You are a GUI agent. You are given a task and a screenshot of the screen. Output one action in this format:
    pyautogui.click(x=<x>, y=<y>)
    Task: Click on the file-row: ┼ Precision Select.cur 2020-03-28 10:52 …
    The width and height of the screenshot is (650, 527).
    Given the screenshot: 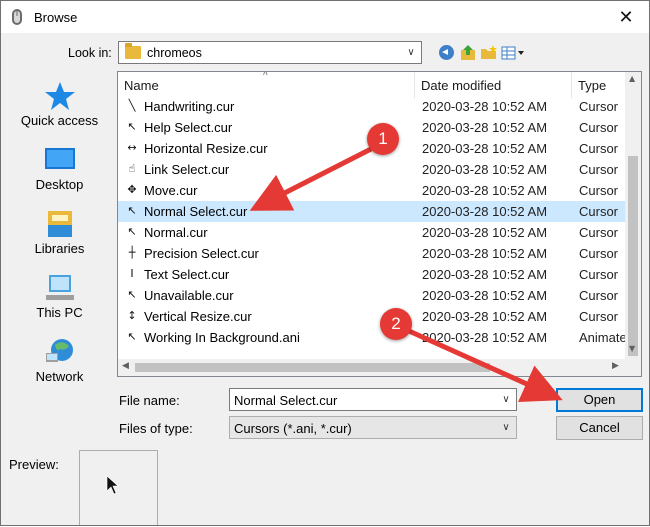 What is the action you would take?
    pyautogui.click(x=371, y=253)
    